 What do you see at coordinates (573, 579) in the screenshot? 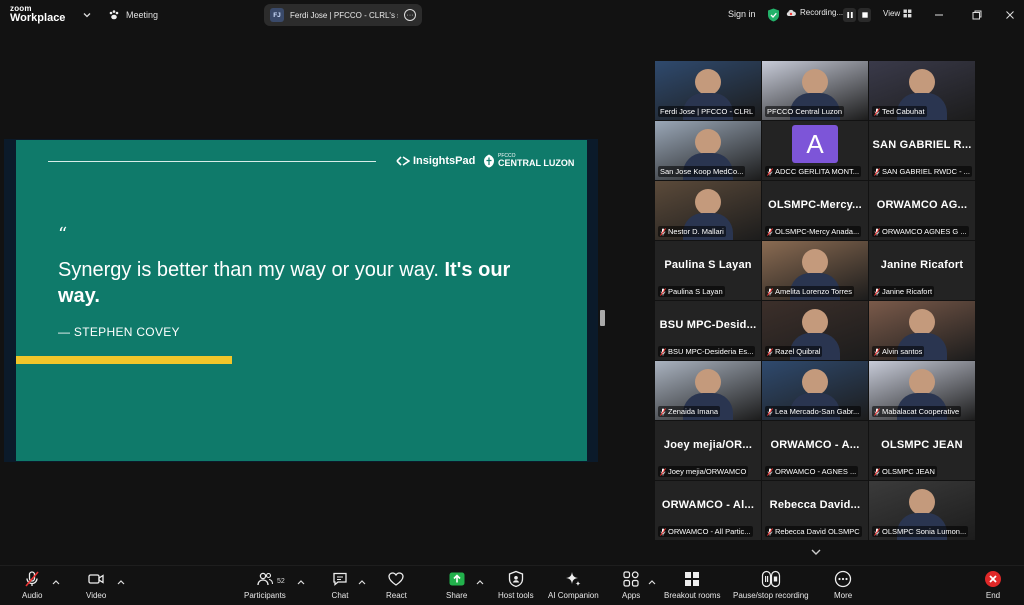
I see `sparkle-icon` at bounding box center [573, 579].